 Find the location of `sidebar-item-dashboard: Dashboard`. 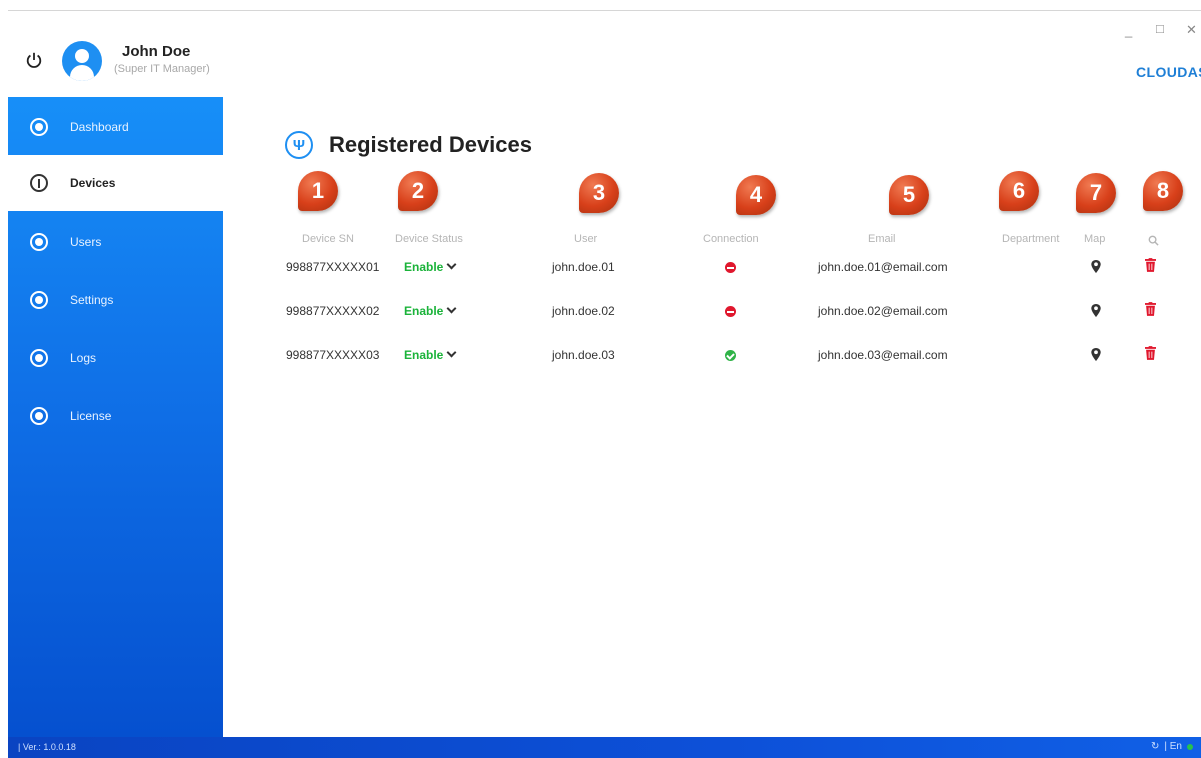

sidebar-item-dashboard: Dashboard is located at coordinates (115, 127).